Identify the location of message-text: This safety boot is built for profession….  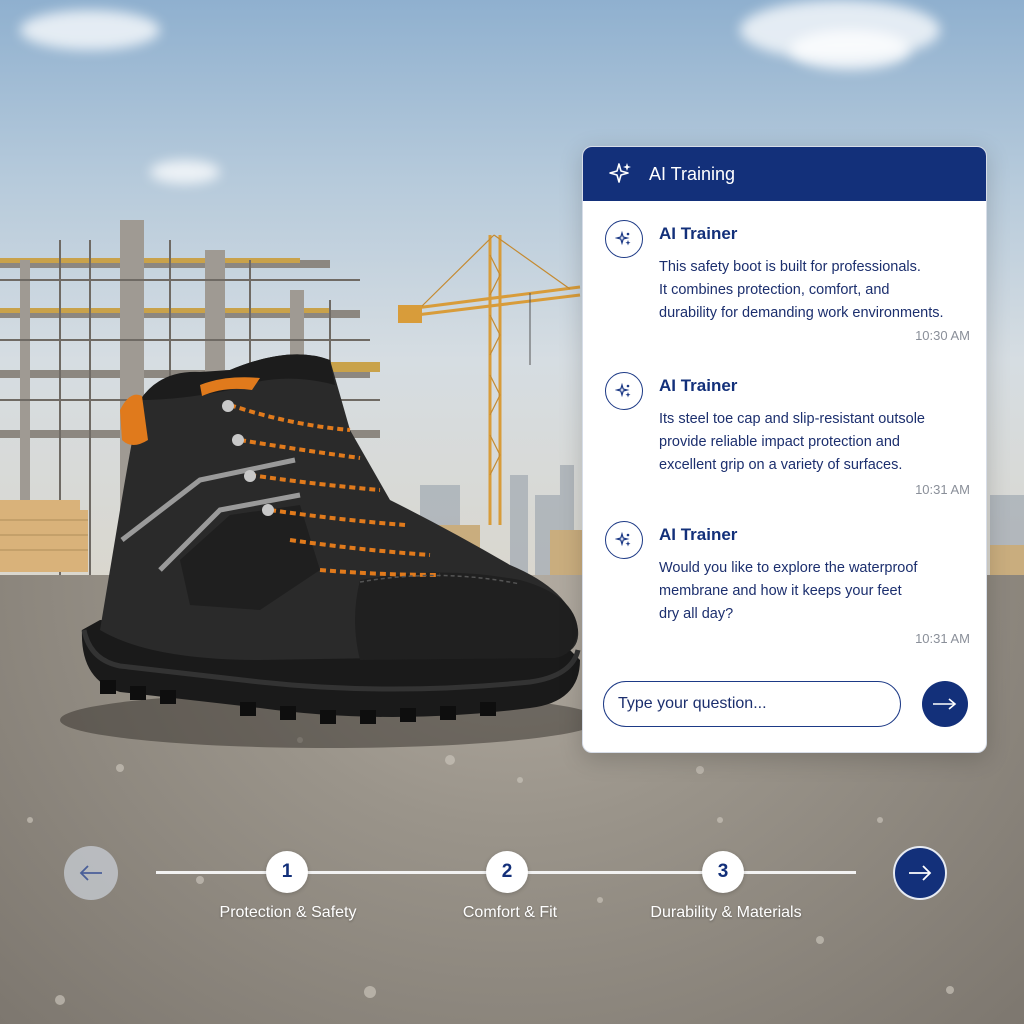
(814, 290).